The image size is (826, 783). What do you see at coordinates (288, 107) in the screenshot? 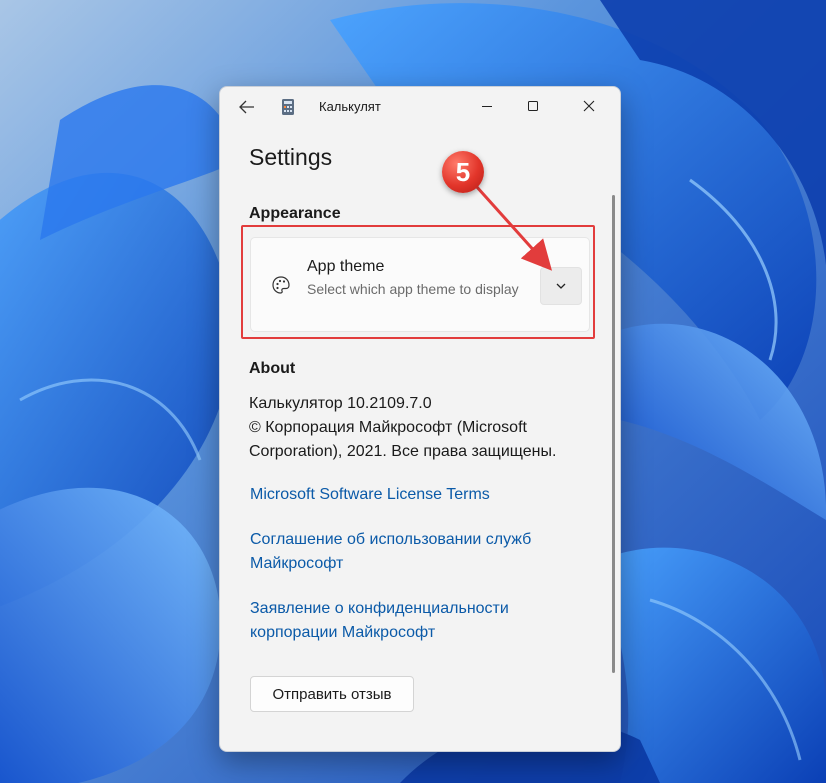
I see `calculator-app-icon` at bounding box center [288, 107].